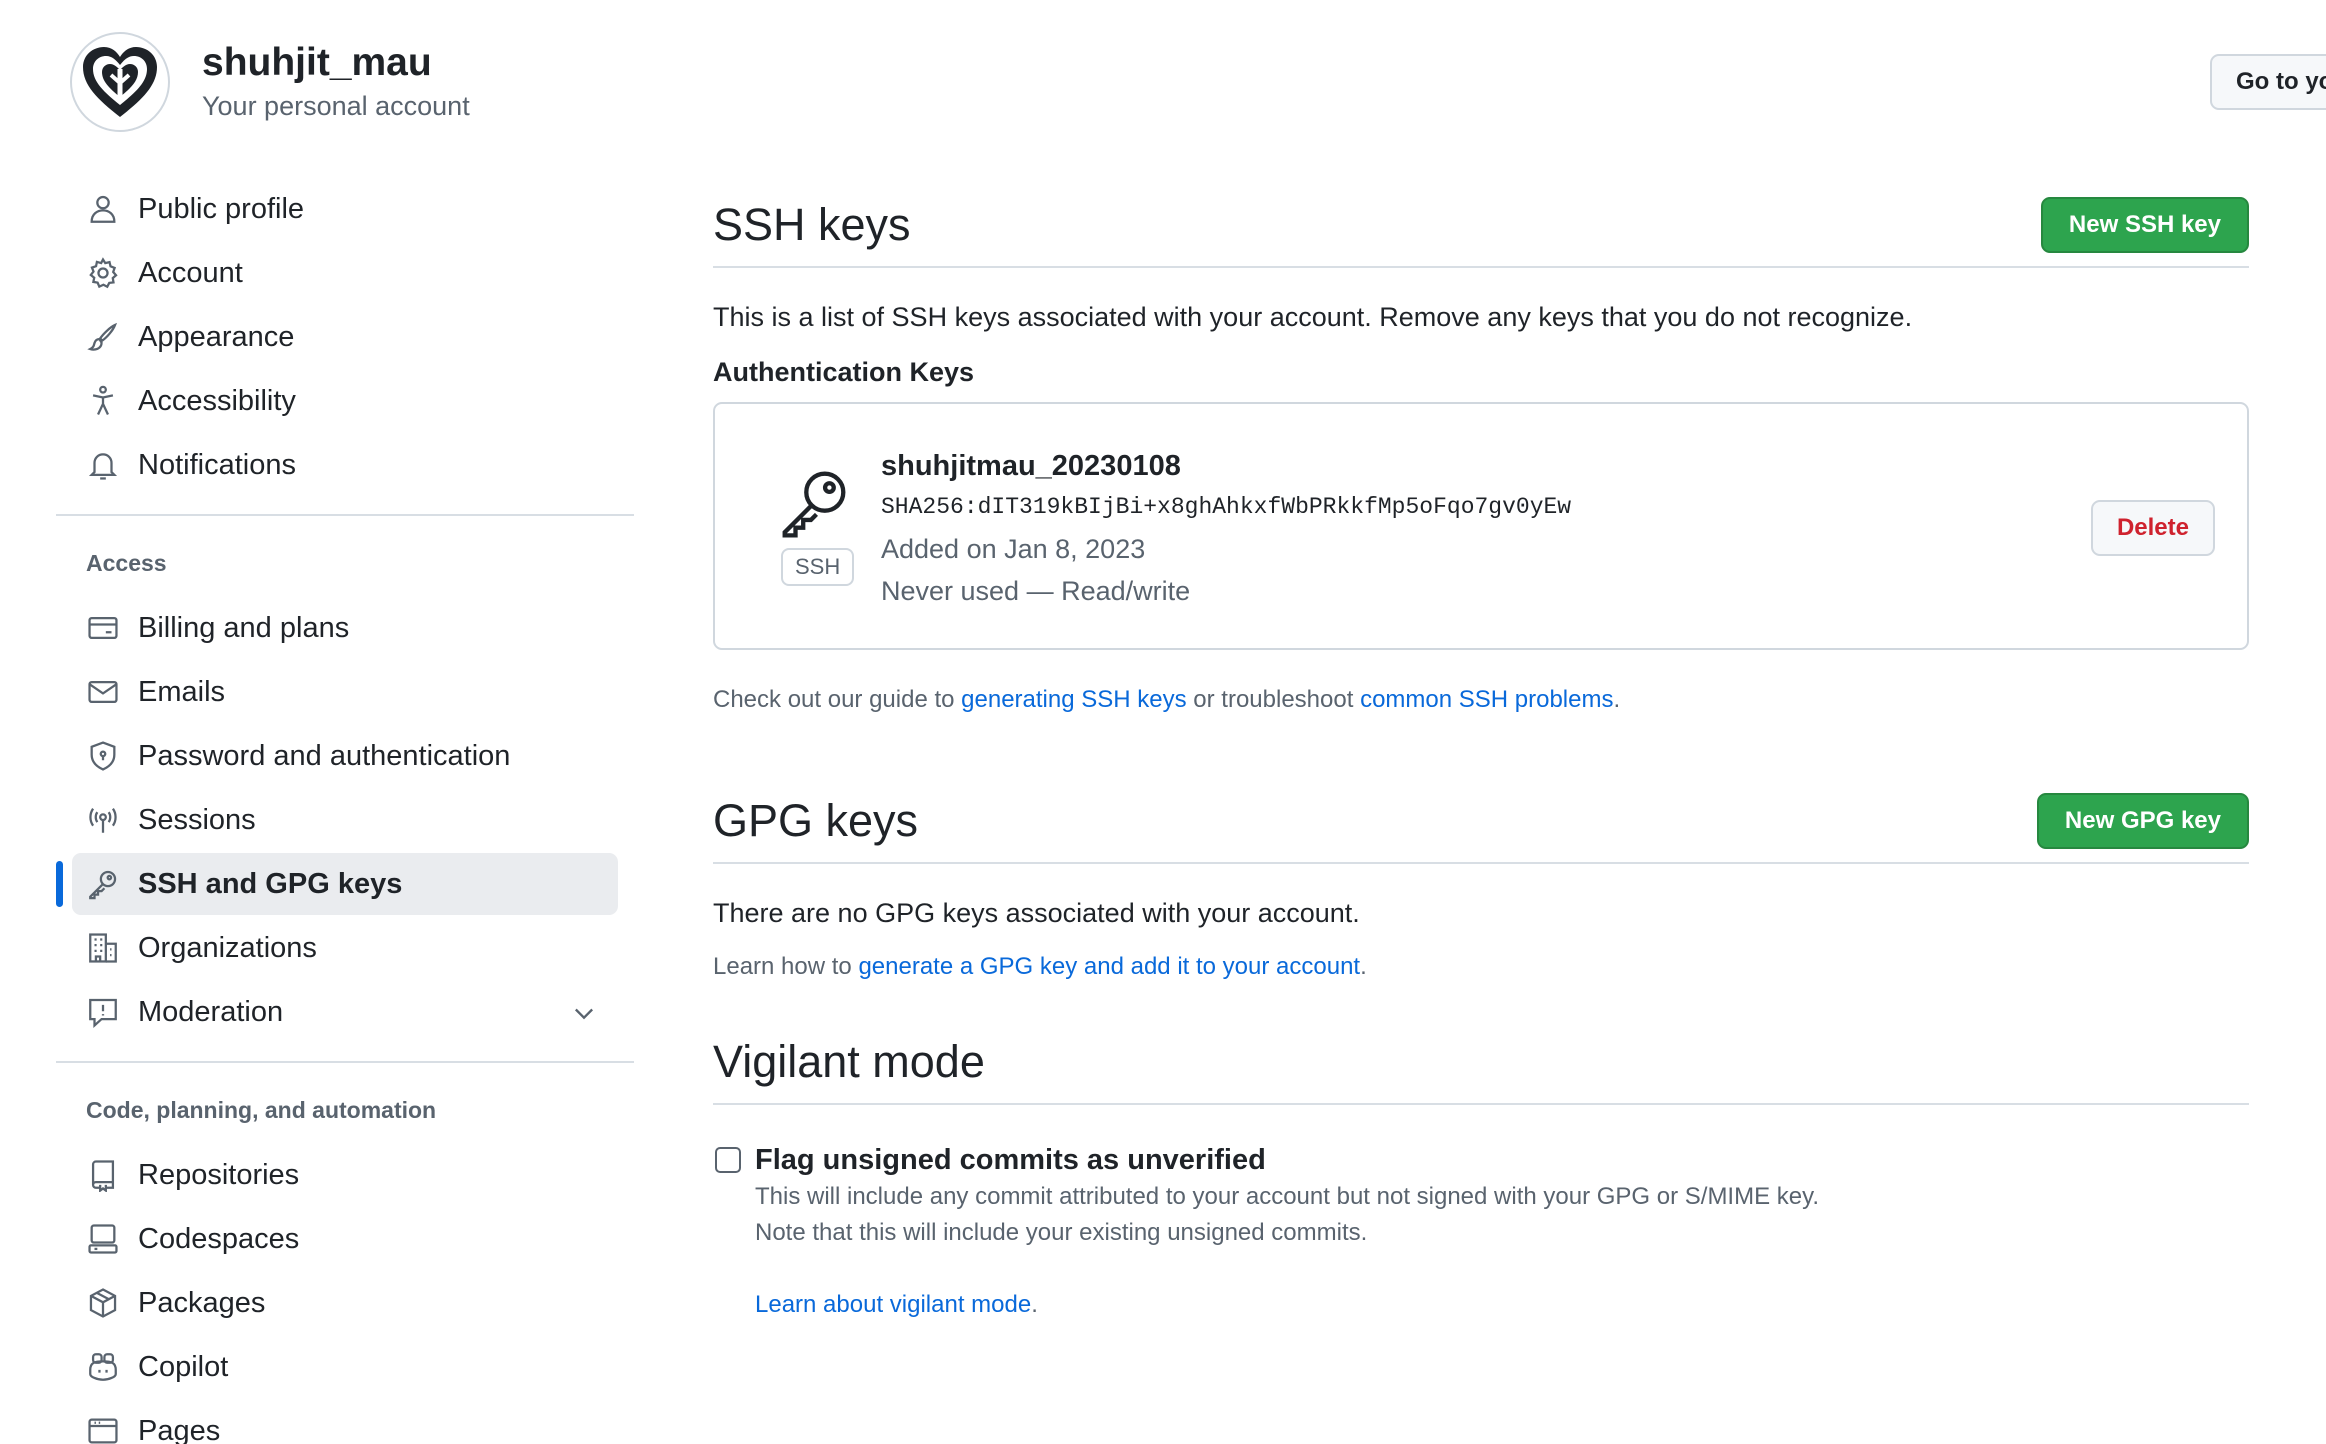 This screenshot has height=1444, width=2326. I want to click on ssh-guide-mid: or troubleshoot, so click(1273, 699).